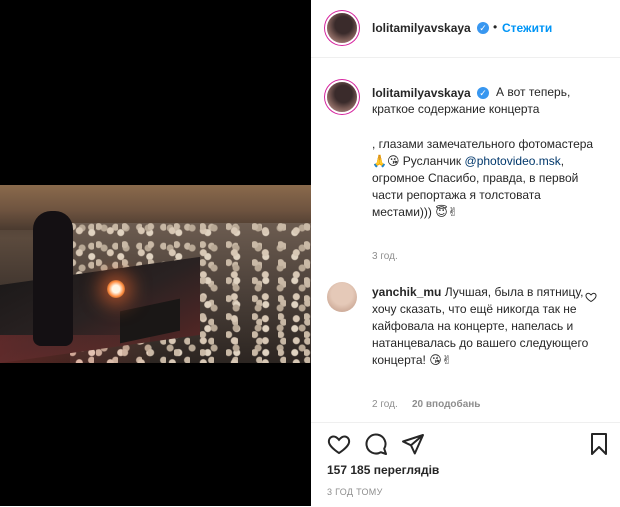 Image resolution: width=620 pixels, height=507 pixels. Describe the element at coordinates (385, 404) in the screenshot. I see `comment-time: 2 год.` at that location.